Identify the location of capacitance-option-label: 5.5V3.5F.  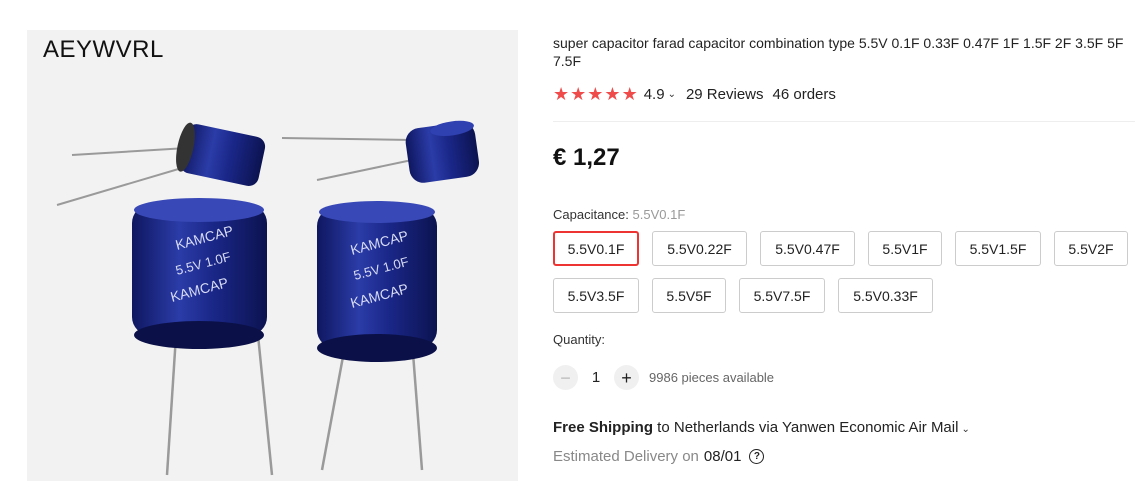
(596, 295).